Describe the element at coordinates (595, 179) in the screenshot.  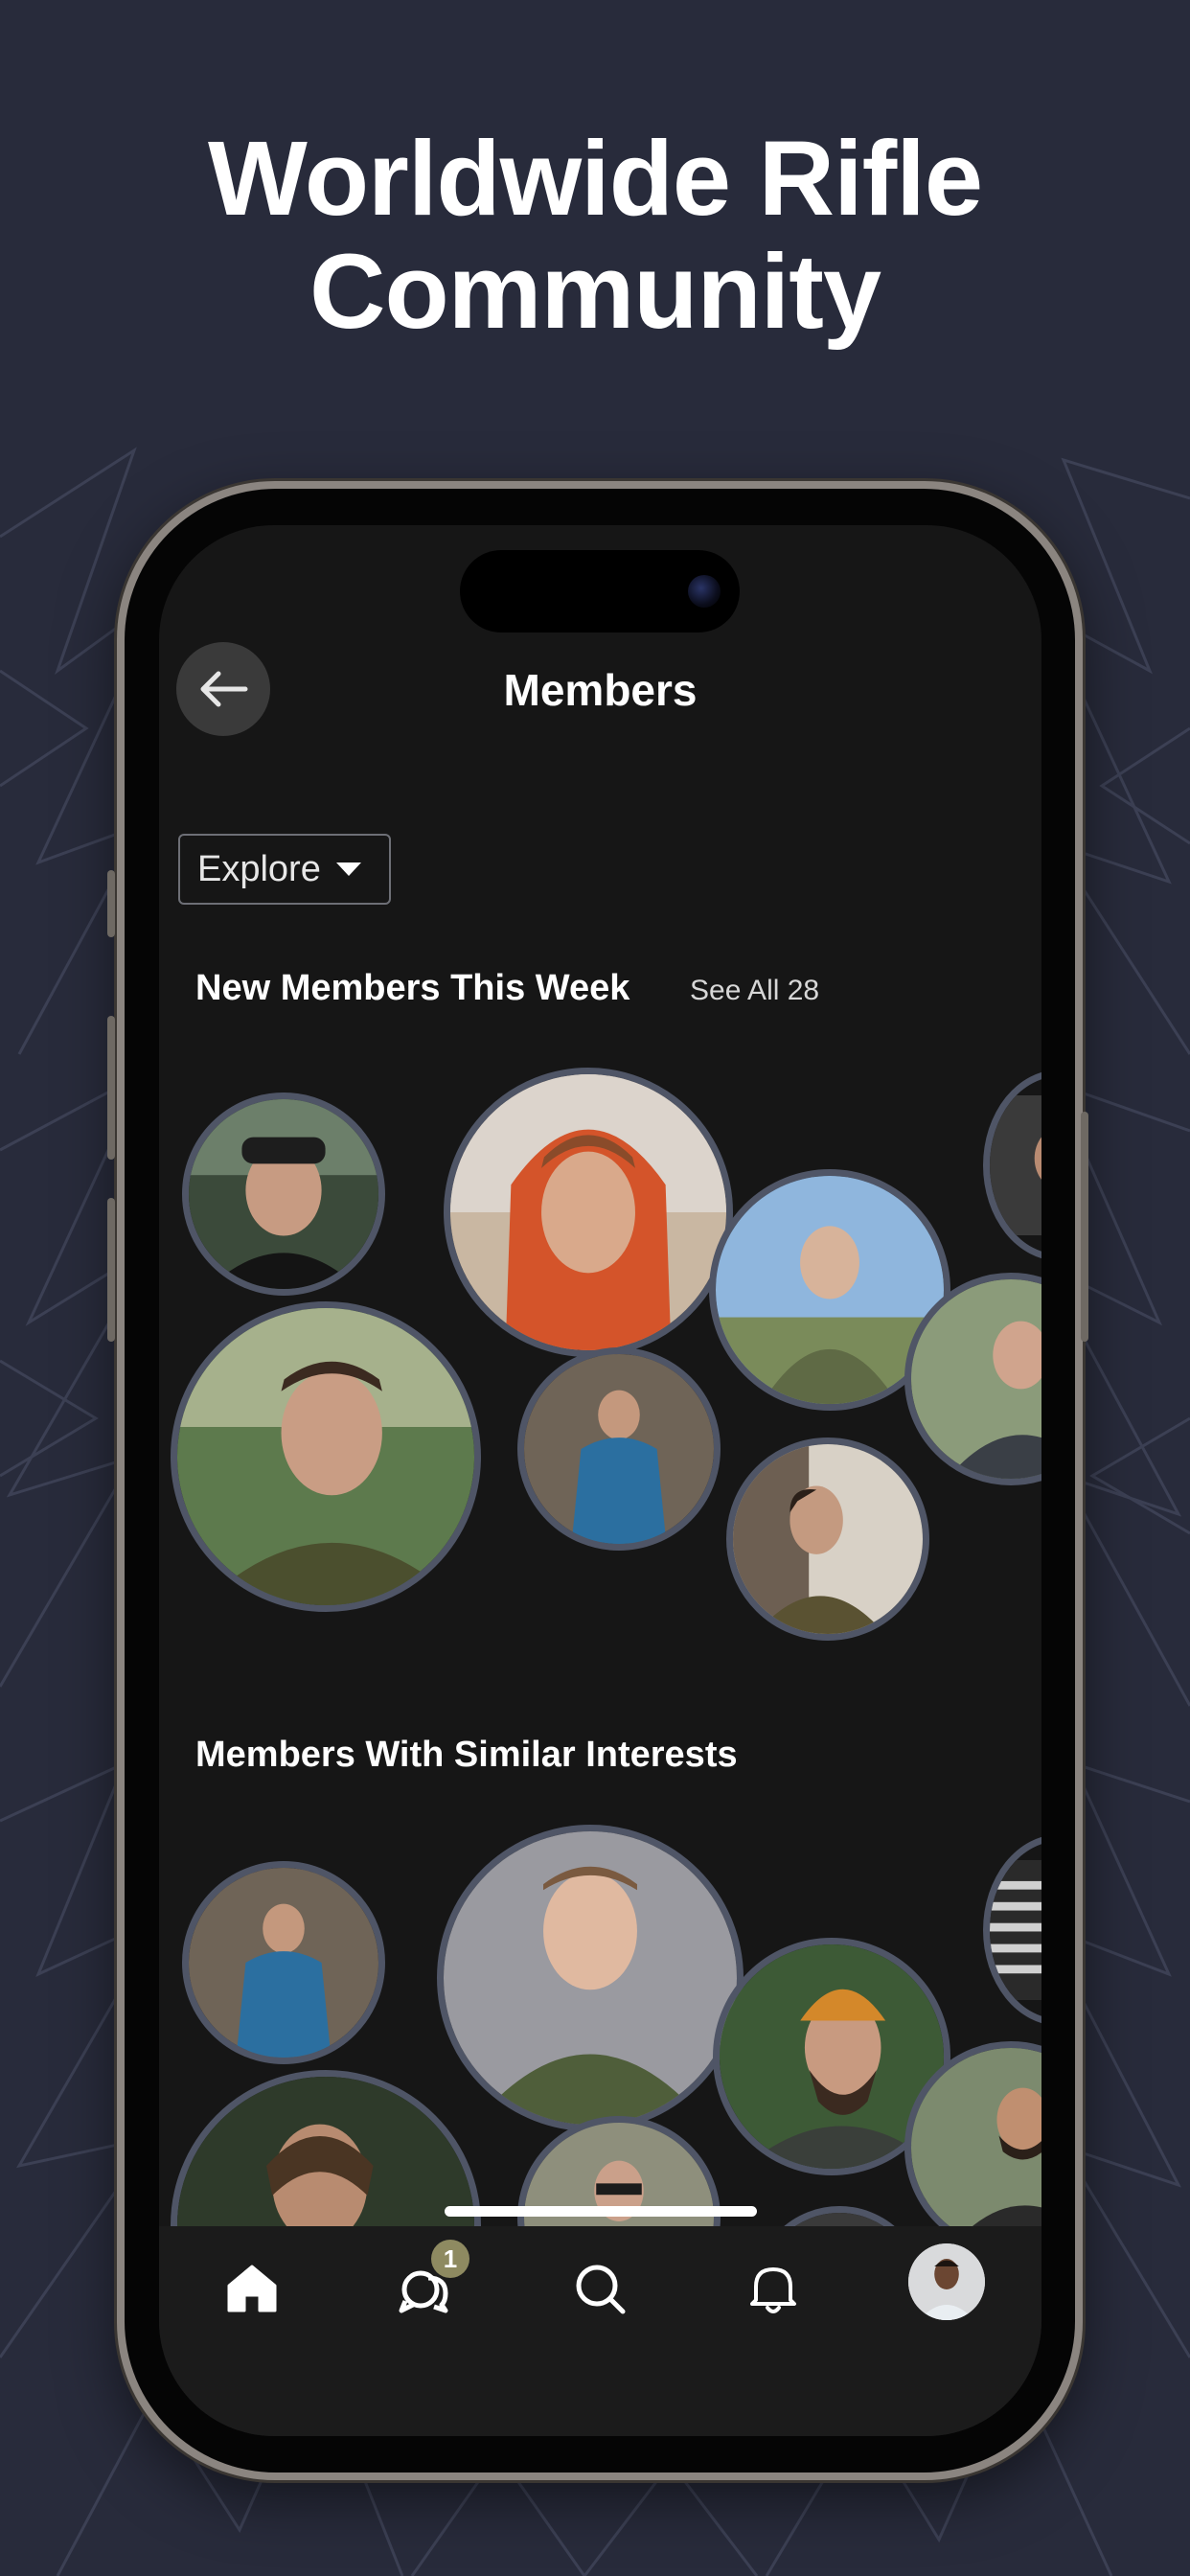
I see `headline-line-1: Worldwide Rifle` at that location.